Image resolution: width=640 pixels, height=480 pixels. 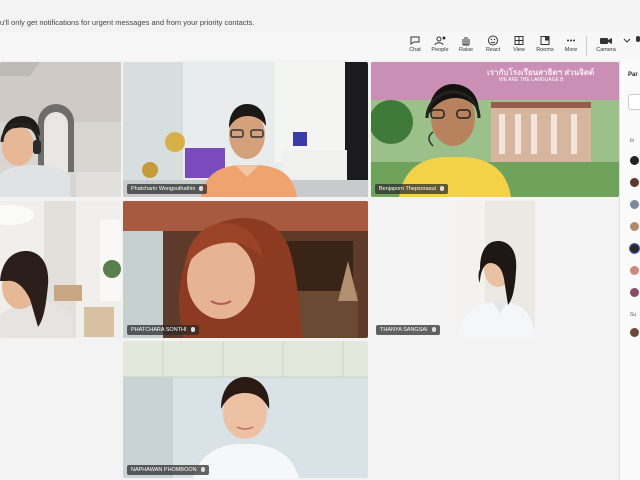 I want to click on grid-view-icon, so click(x=519, y=40).